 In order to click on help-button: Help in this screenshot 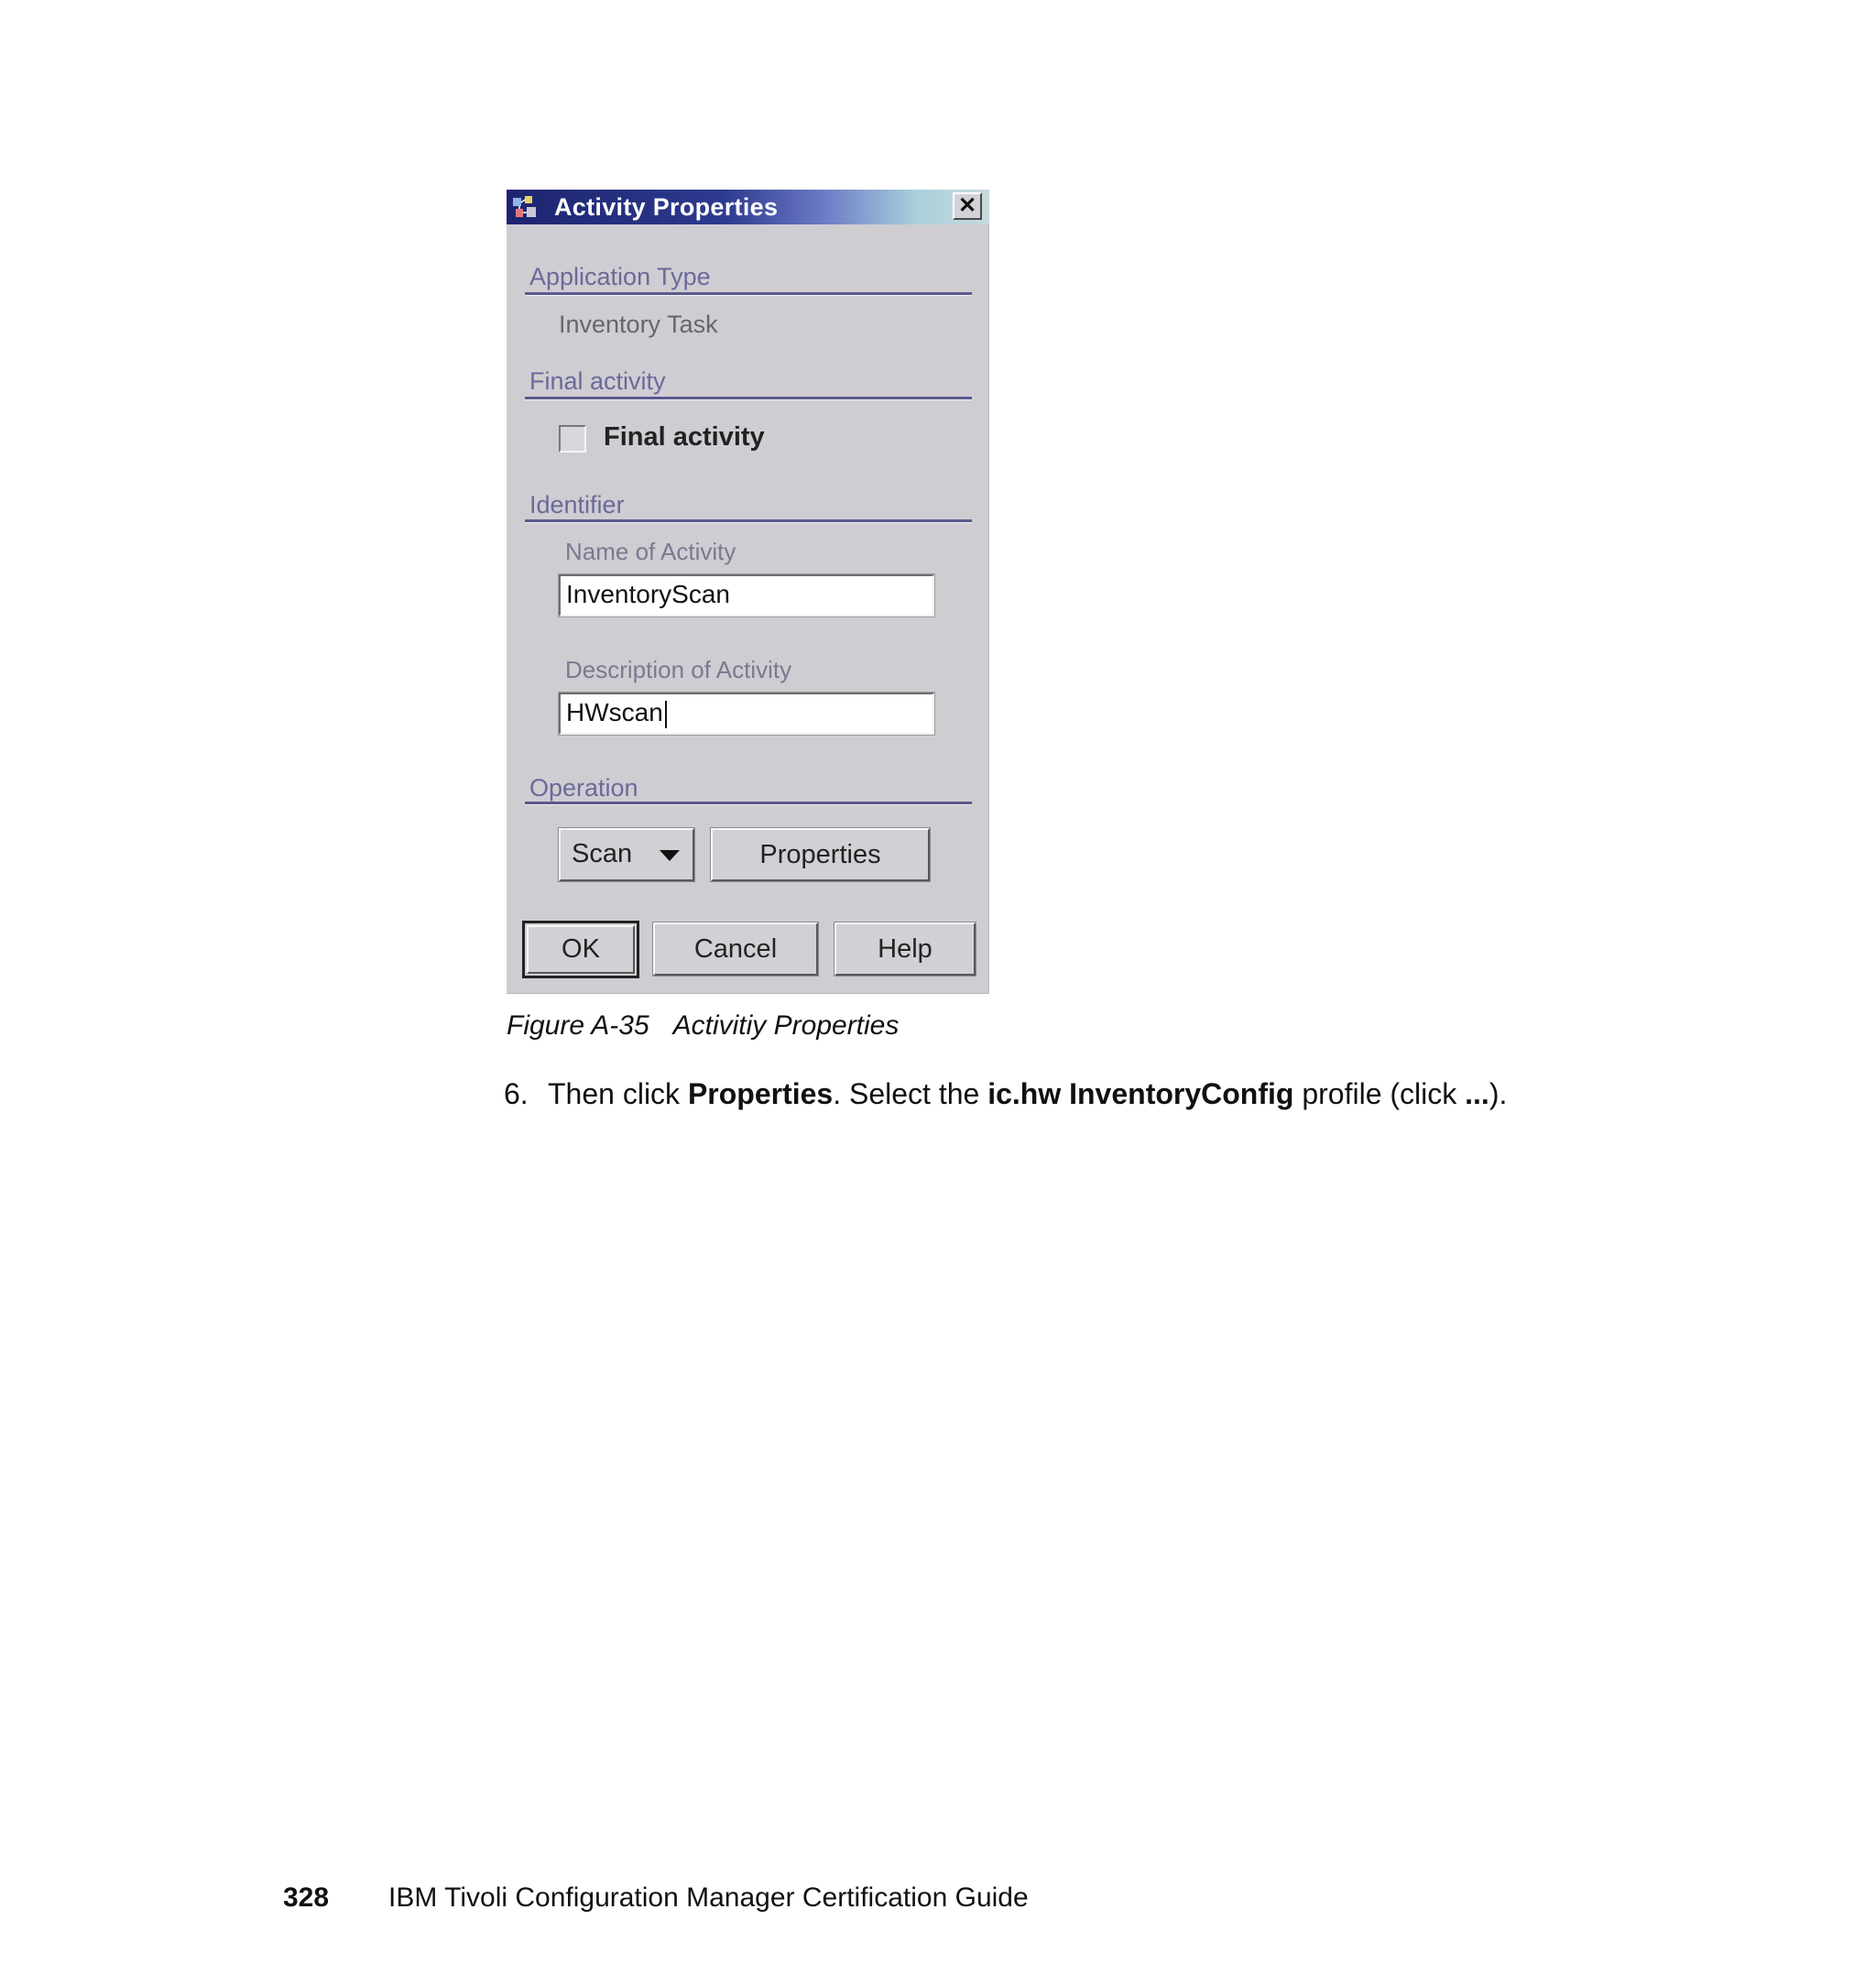, I will do `click(905, 949)`.